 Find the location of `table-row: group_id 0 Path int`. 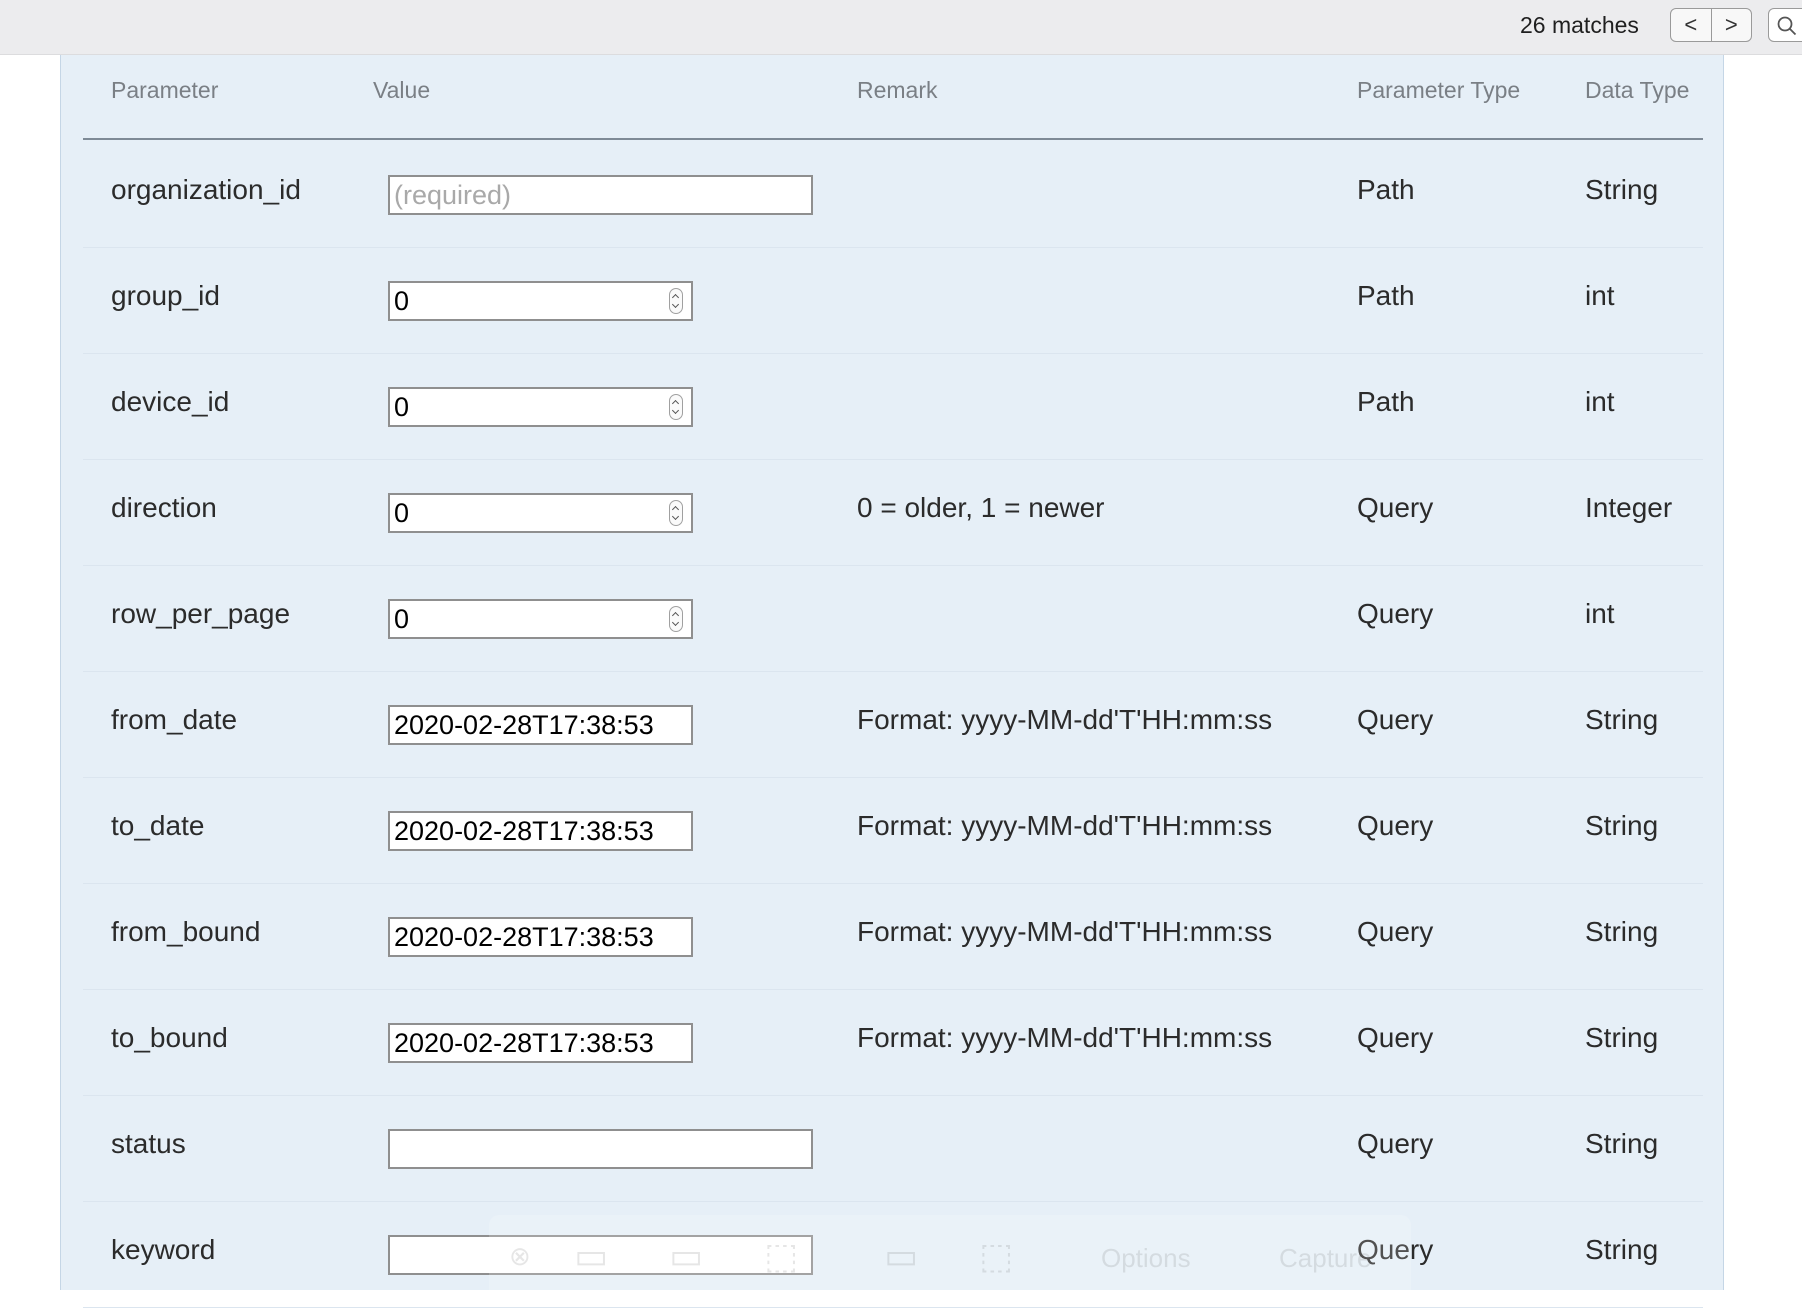

table-row: group_id 0 Path int is located at coordinates (893, 301).